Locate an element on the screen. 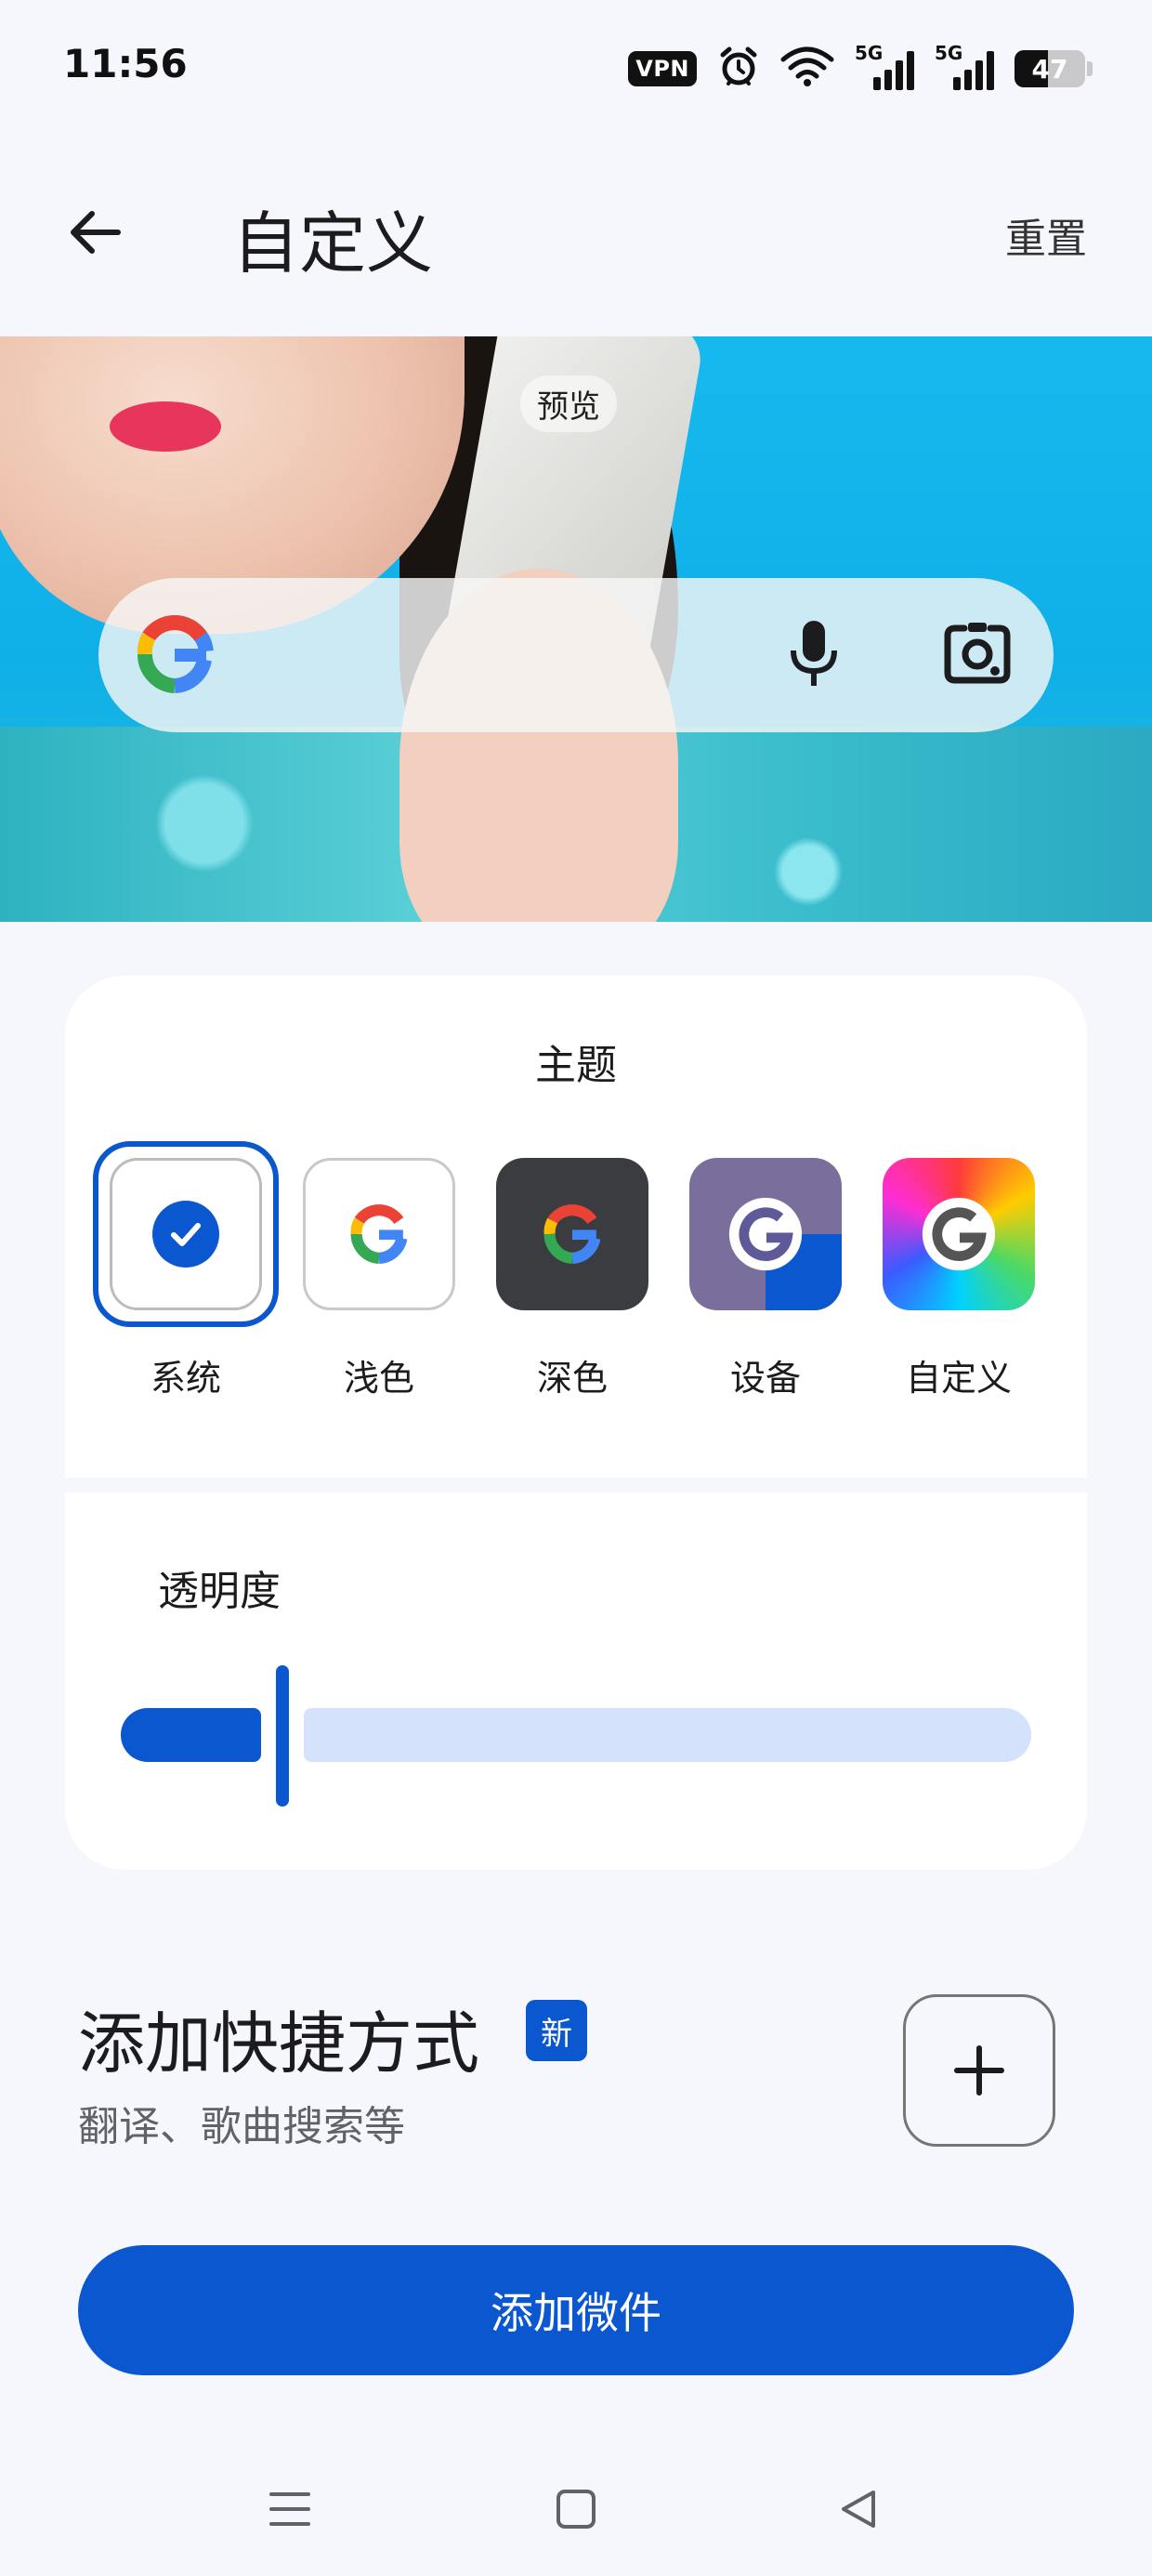 The height and width of the screenshot is (2576, 1152). menu-icon is located at coordinates (289, 2509).